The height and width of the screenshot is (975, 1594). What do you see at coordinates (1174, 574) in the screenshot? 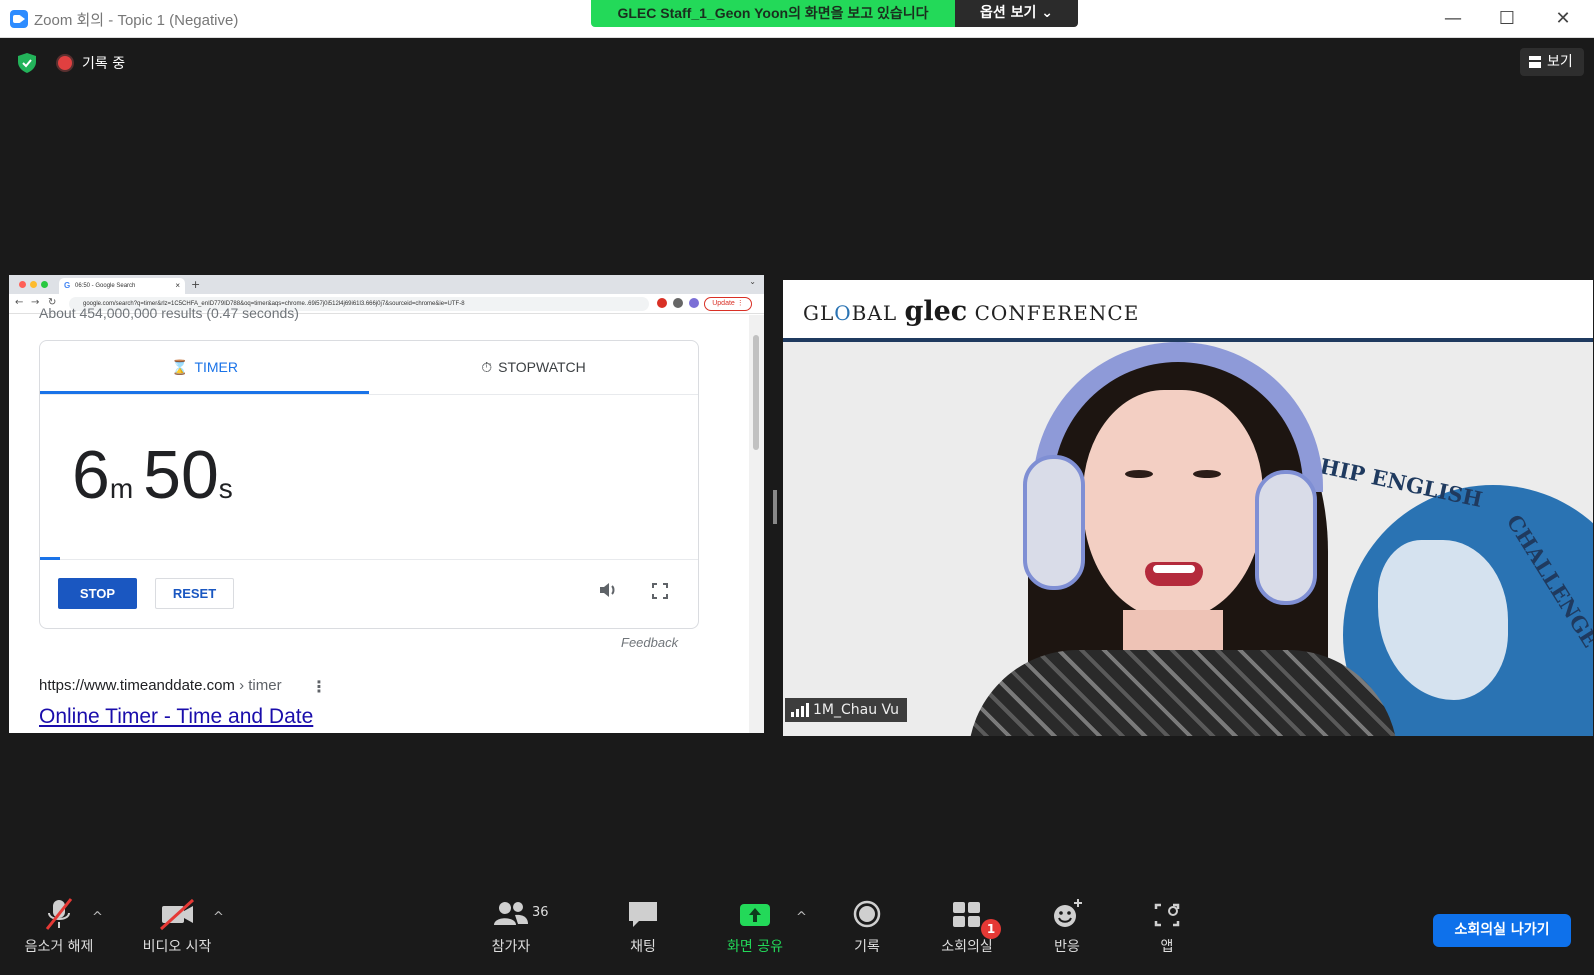
I see `mouth` at bounding box center [1174, 574].